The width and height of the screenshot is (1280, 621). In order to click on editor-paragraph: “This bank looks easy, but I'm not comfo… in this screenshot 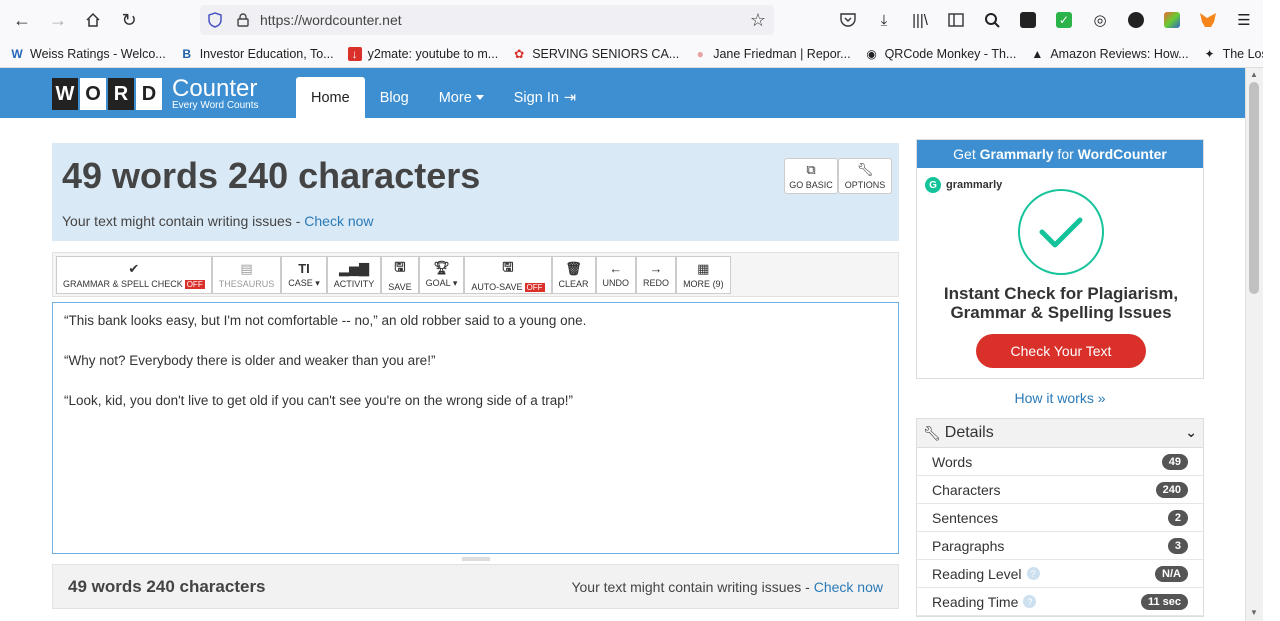, I will do `click(325, 320)`.